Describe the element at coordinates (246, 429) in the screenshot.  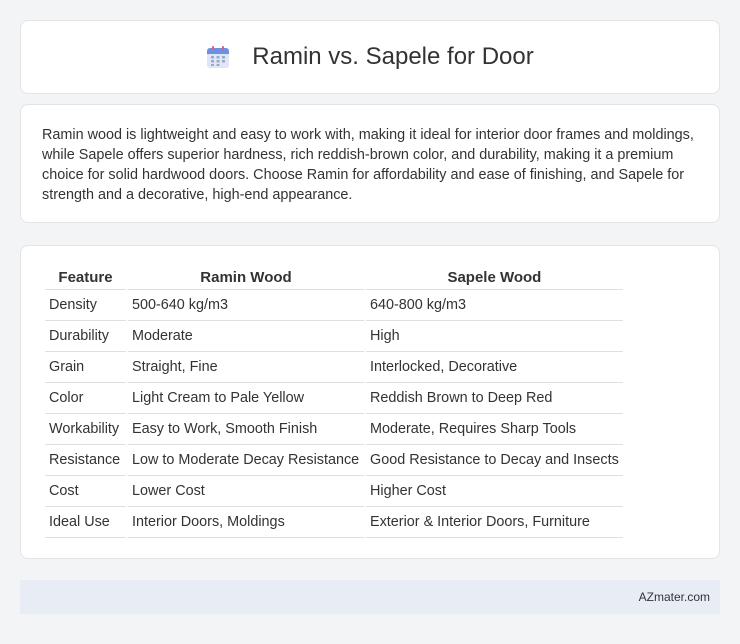
I see `ramin-cell: Easy to Work, Smooth Finish` at that location.